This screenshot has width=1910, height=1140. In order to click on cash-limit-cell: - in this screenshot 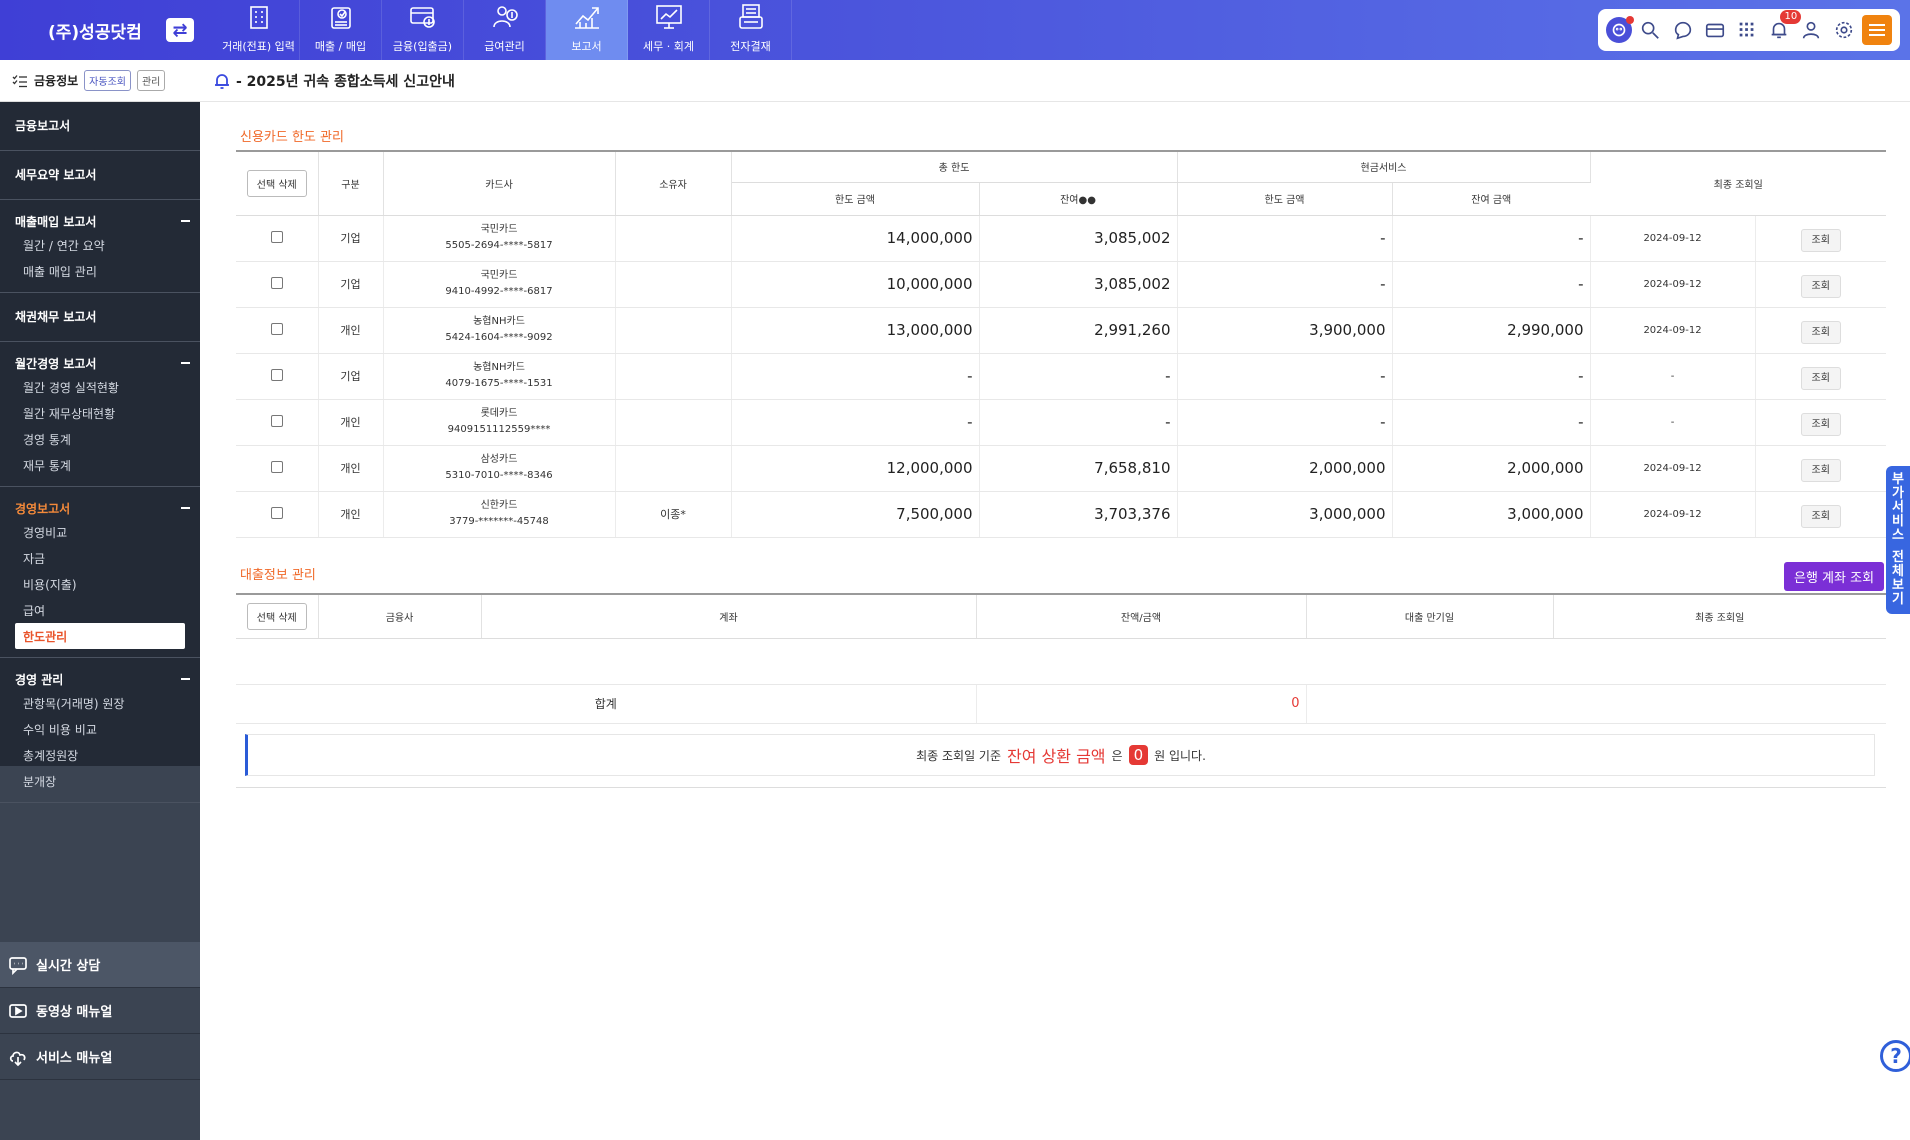, I will do `click(1285, 376)`.